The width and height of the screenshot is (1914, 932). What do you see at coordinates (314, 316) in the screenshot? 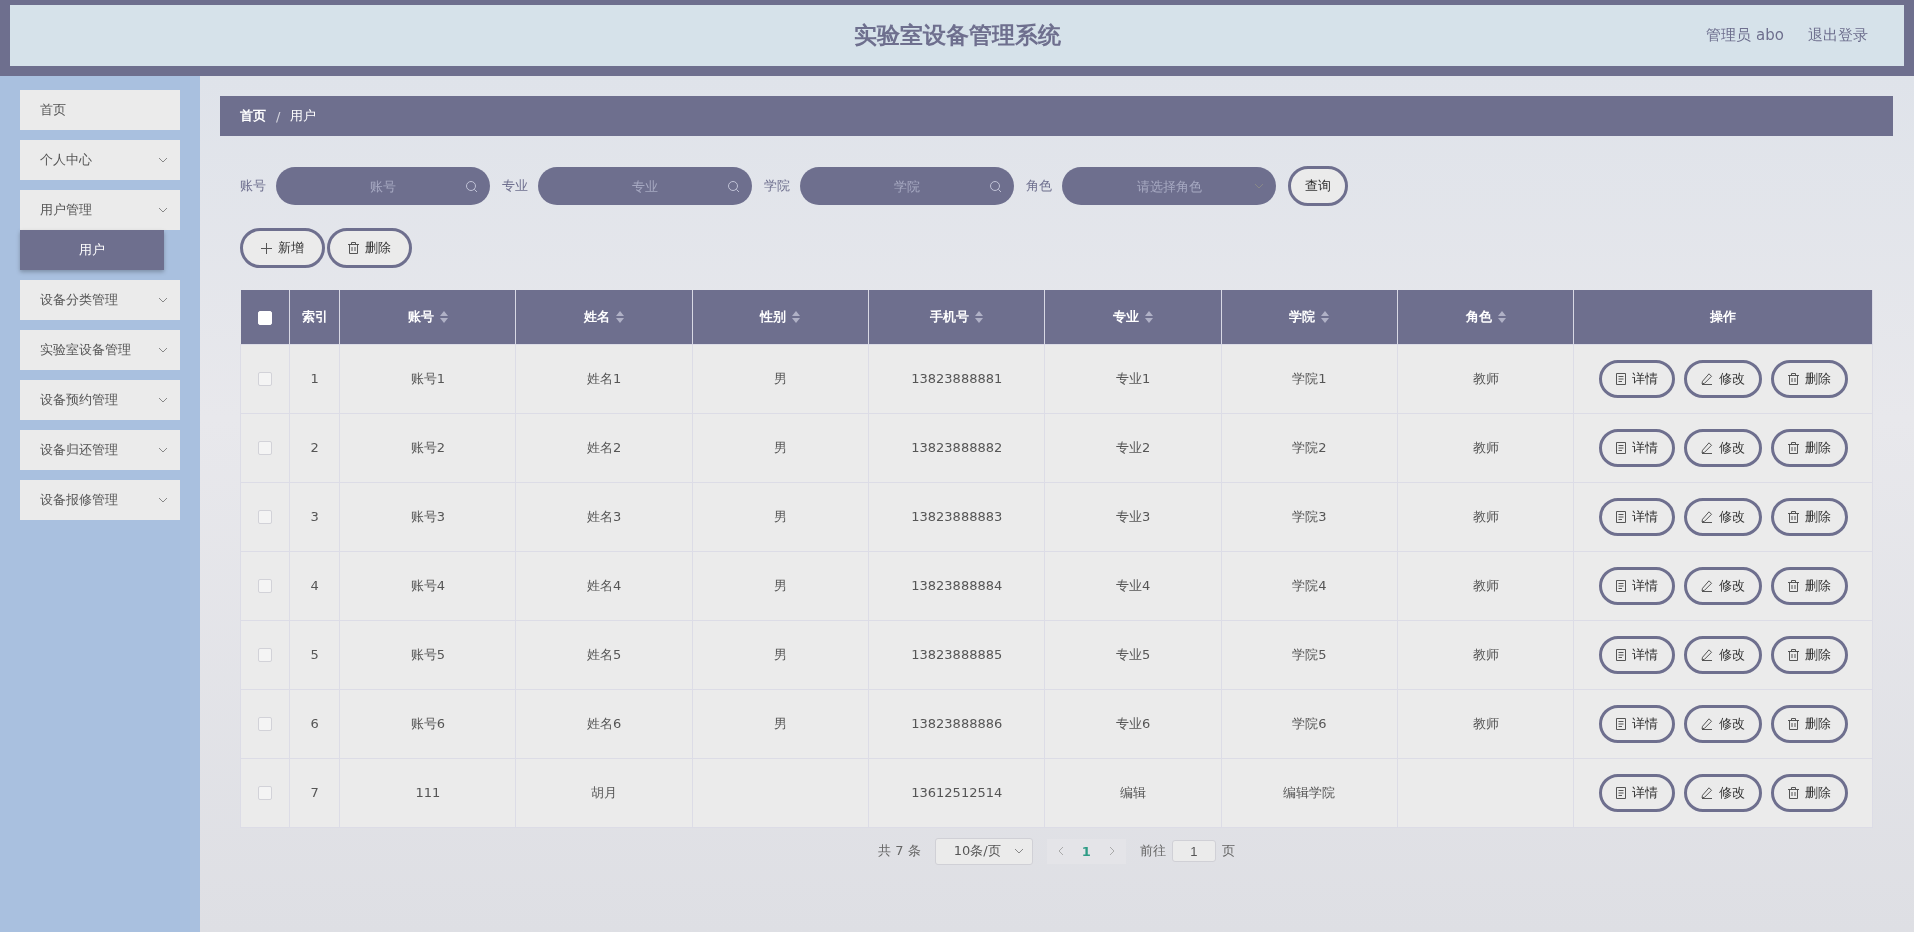
I see `column-header: 索引` at bounding box center [314, 316].